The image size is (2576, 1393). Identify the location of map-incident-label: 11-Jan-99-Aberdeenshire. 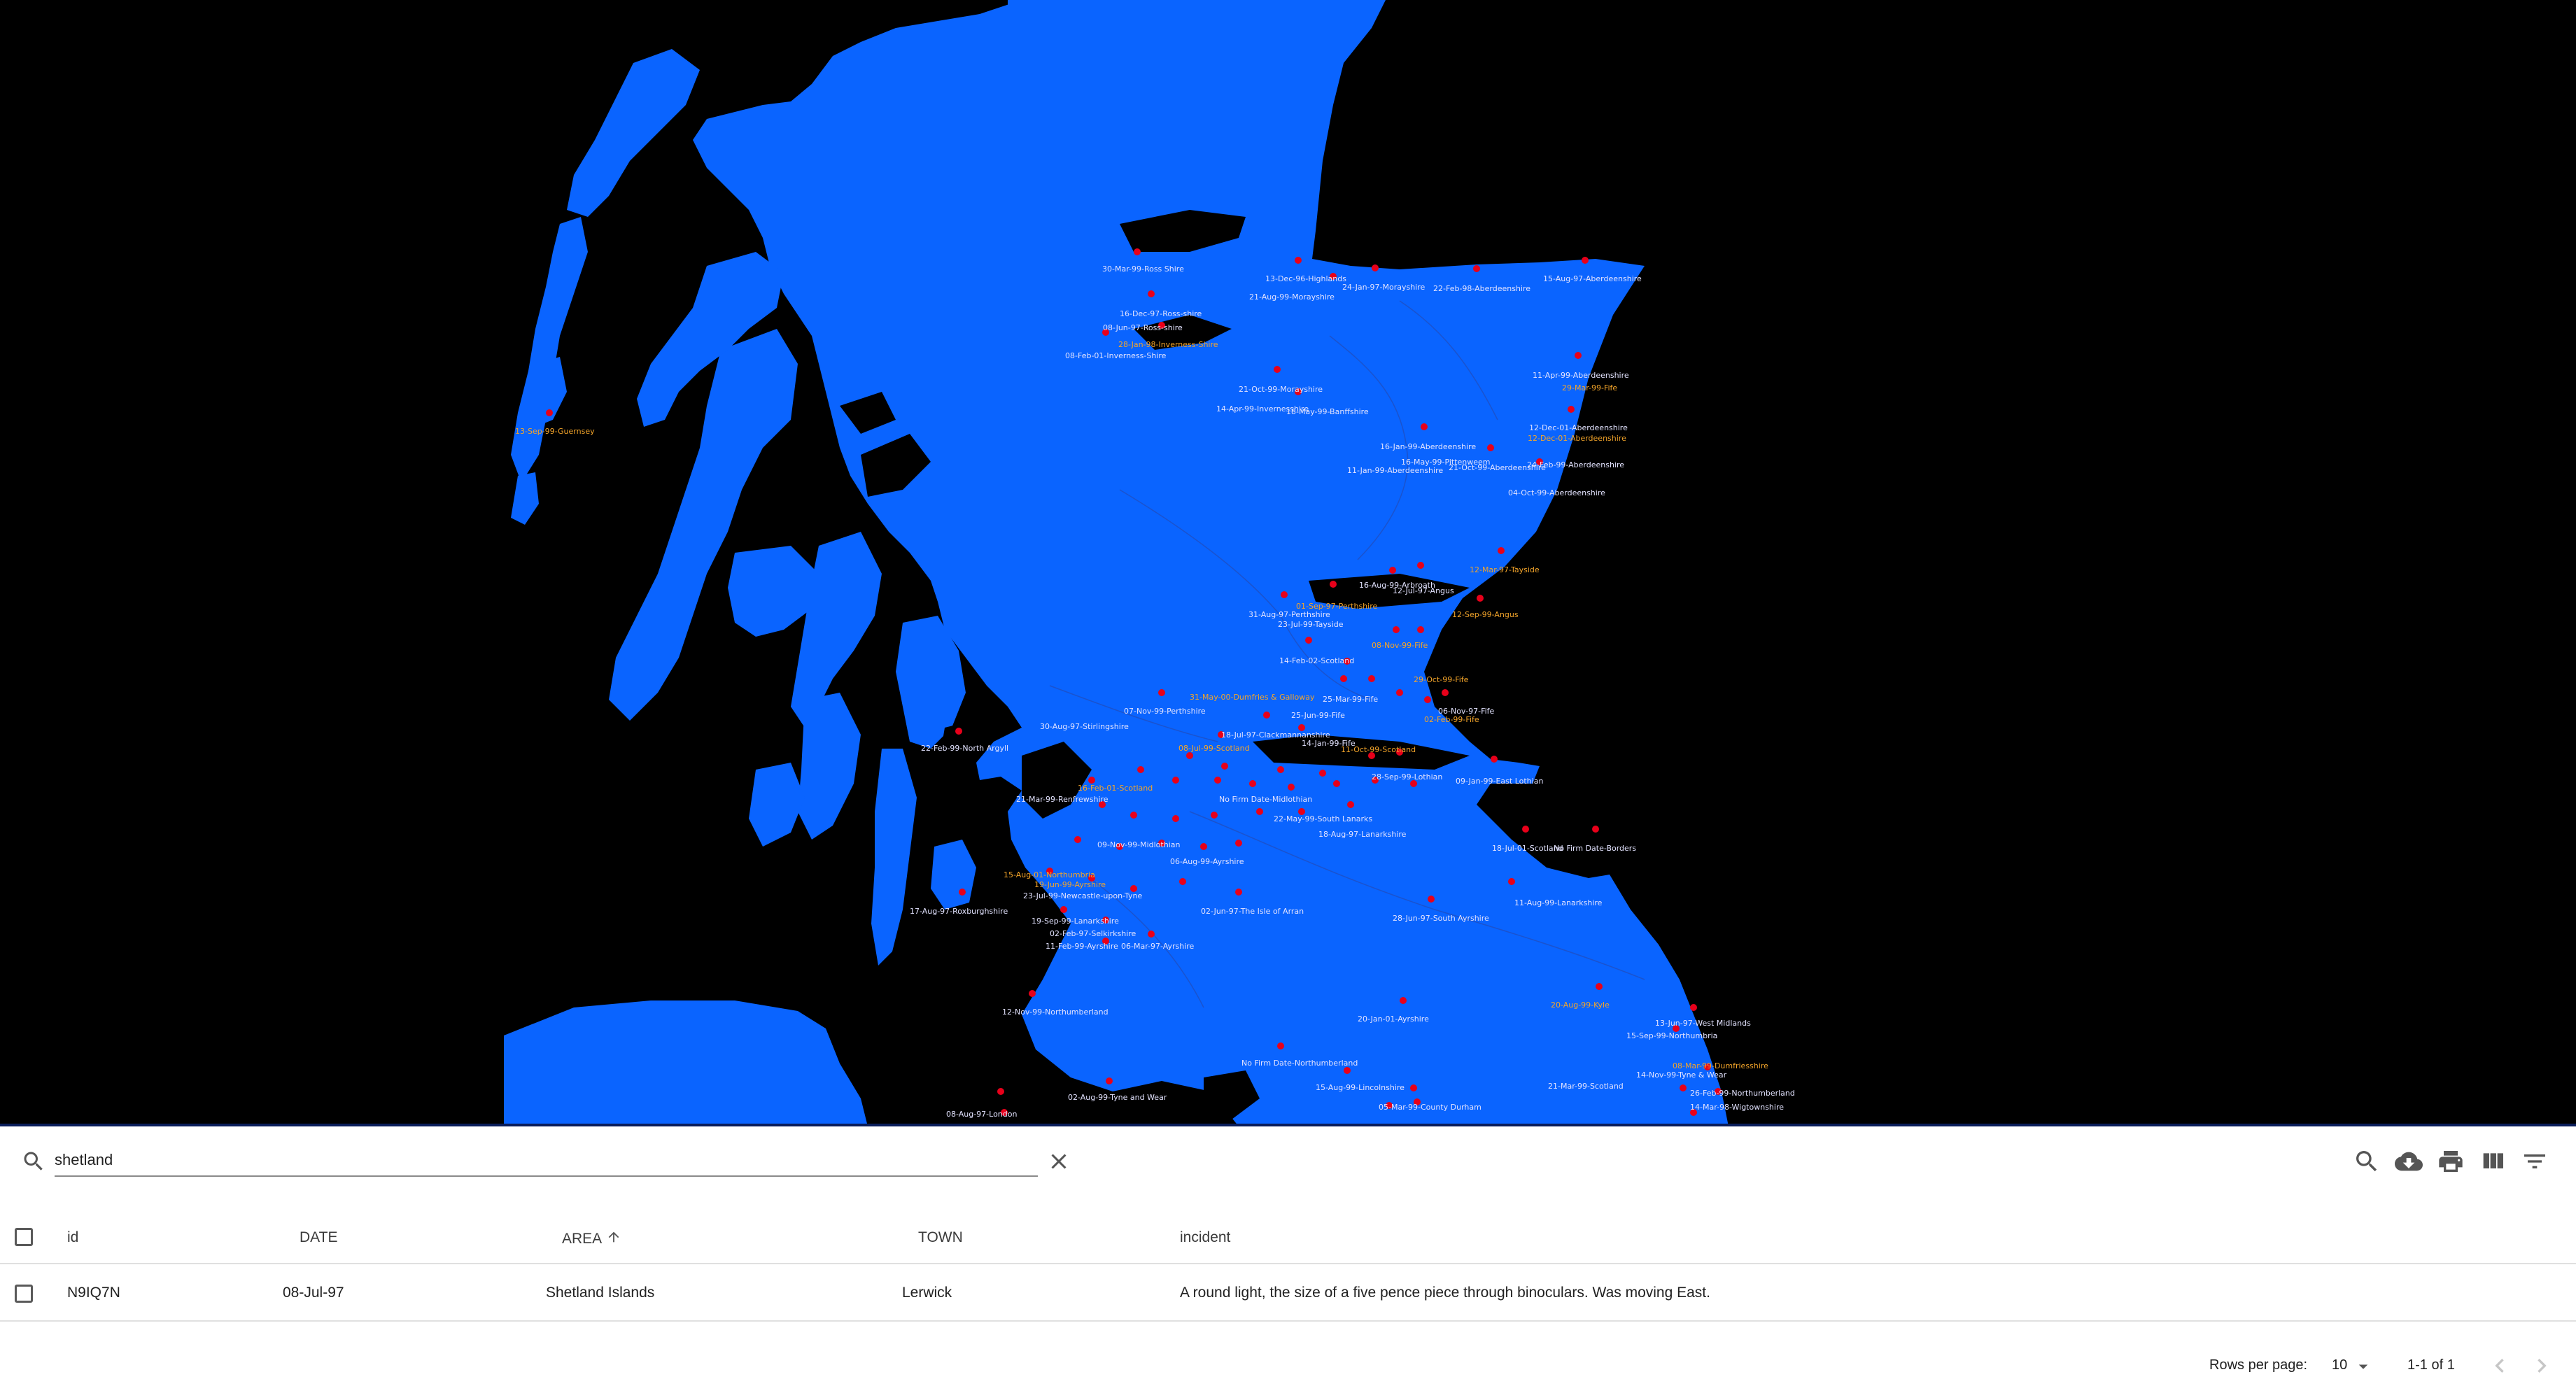
(1395, 470).